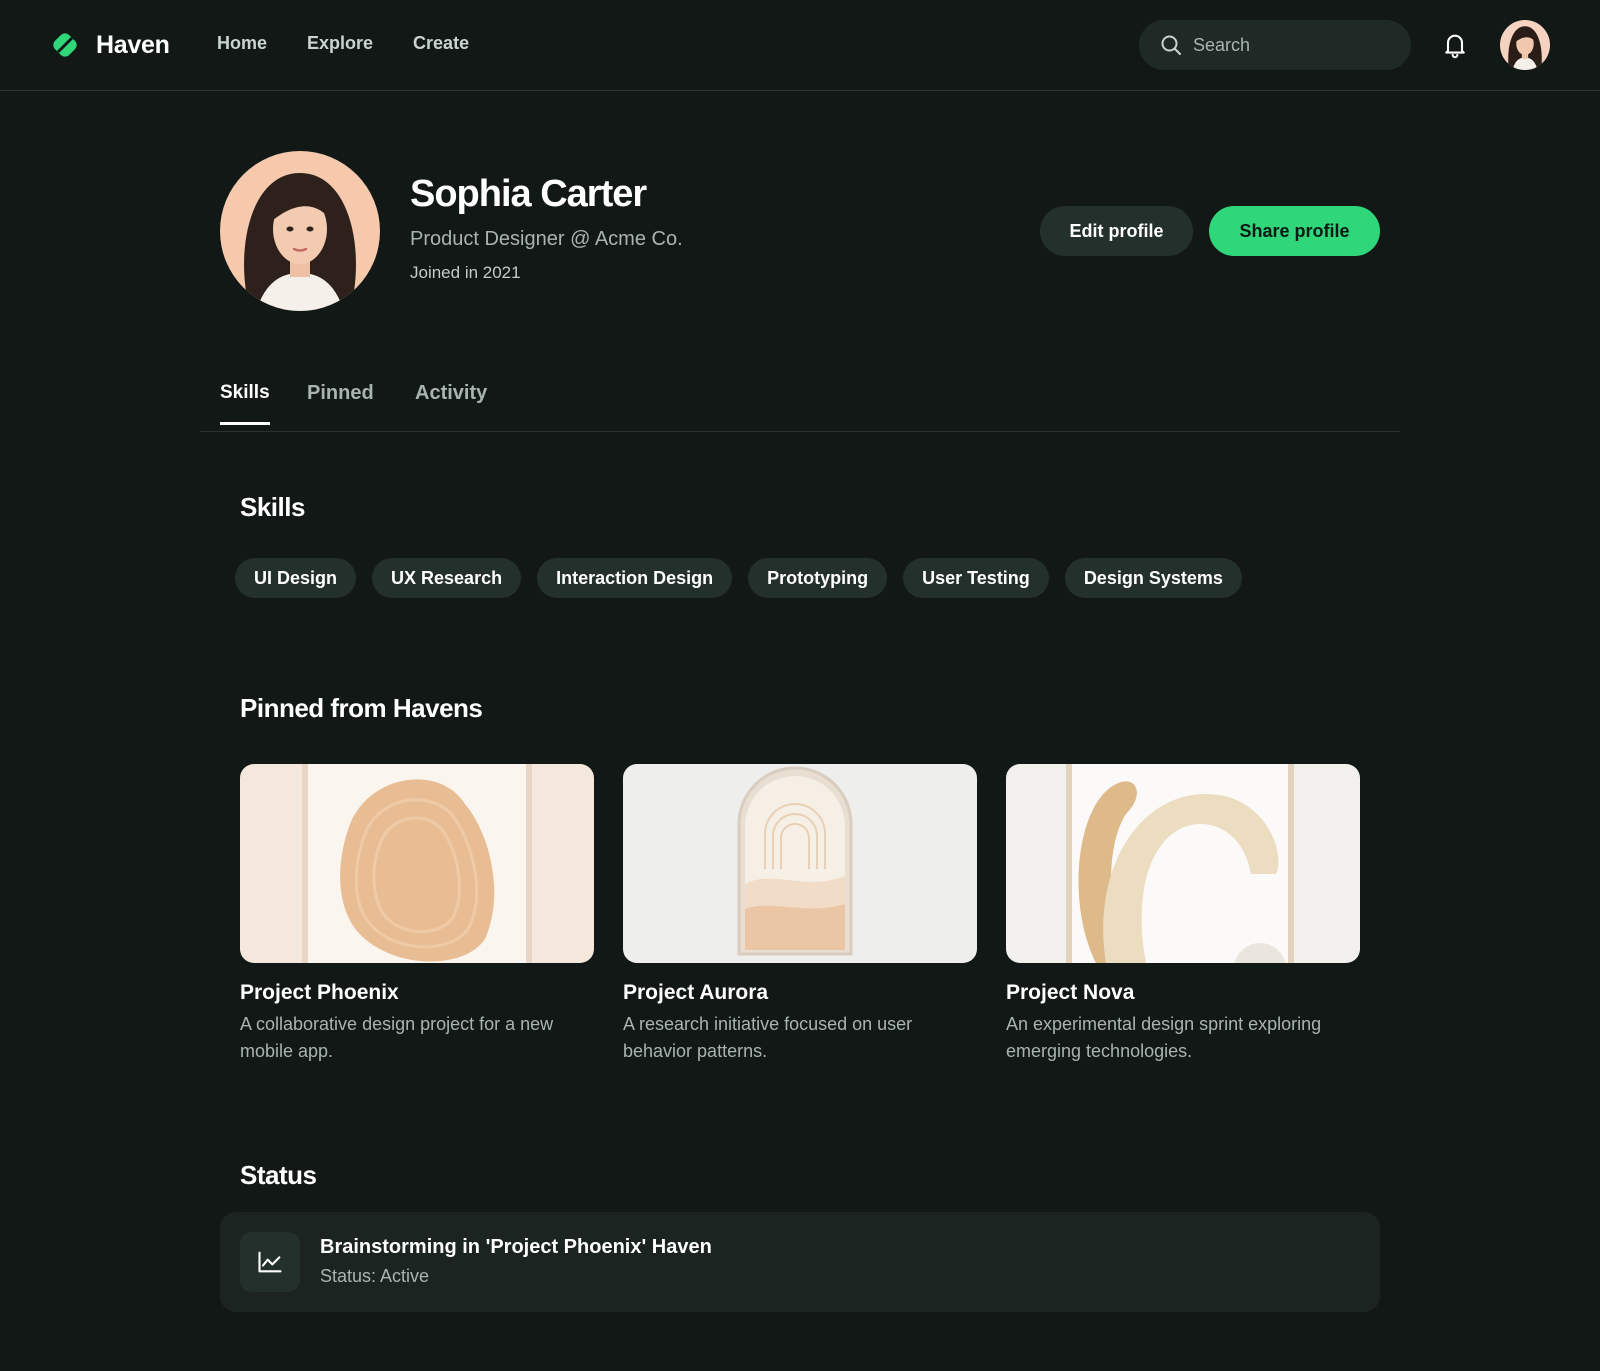 The image size is (1600, 1371). Describe the element at coordinates (278, 1175) in the screenshot. I see `status-heading: Status` at that location.